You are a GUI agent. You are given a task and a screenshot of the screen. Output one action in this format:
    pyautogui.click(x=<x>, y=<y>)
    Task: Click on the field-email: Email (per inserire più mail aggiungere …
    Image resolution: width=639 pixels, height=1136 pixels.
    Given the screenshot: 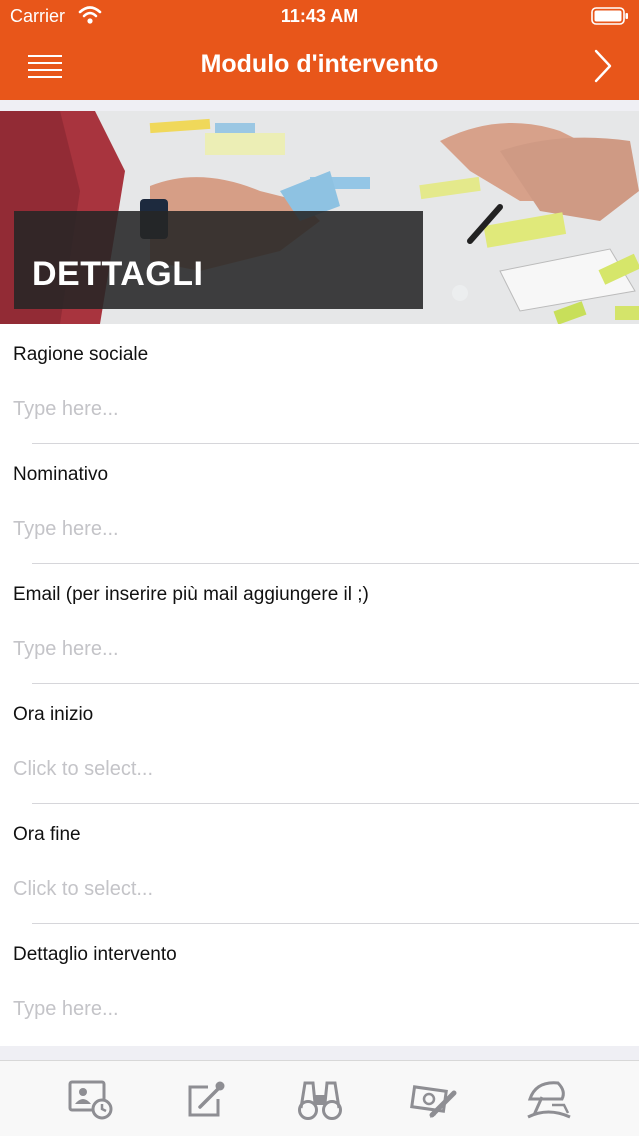 What is the action you would take?
    pyautogui.click(x=319, y=624)
    